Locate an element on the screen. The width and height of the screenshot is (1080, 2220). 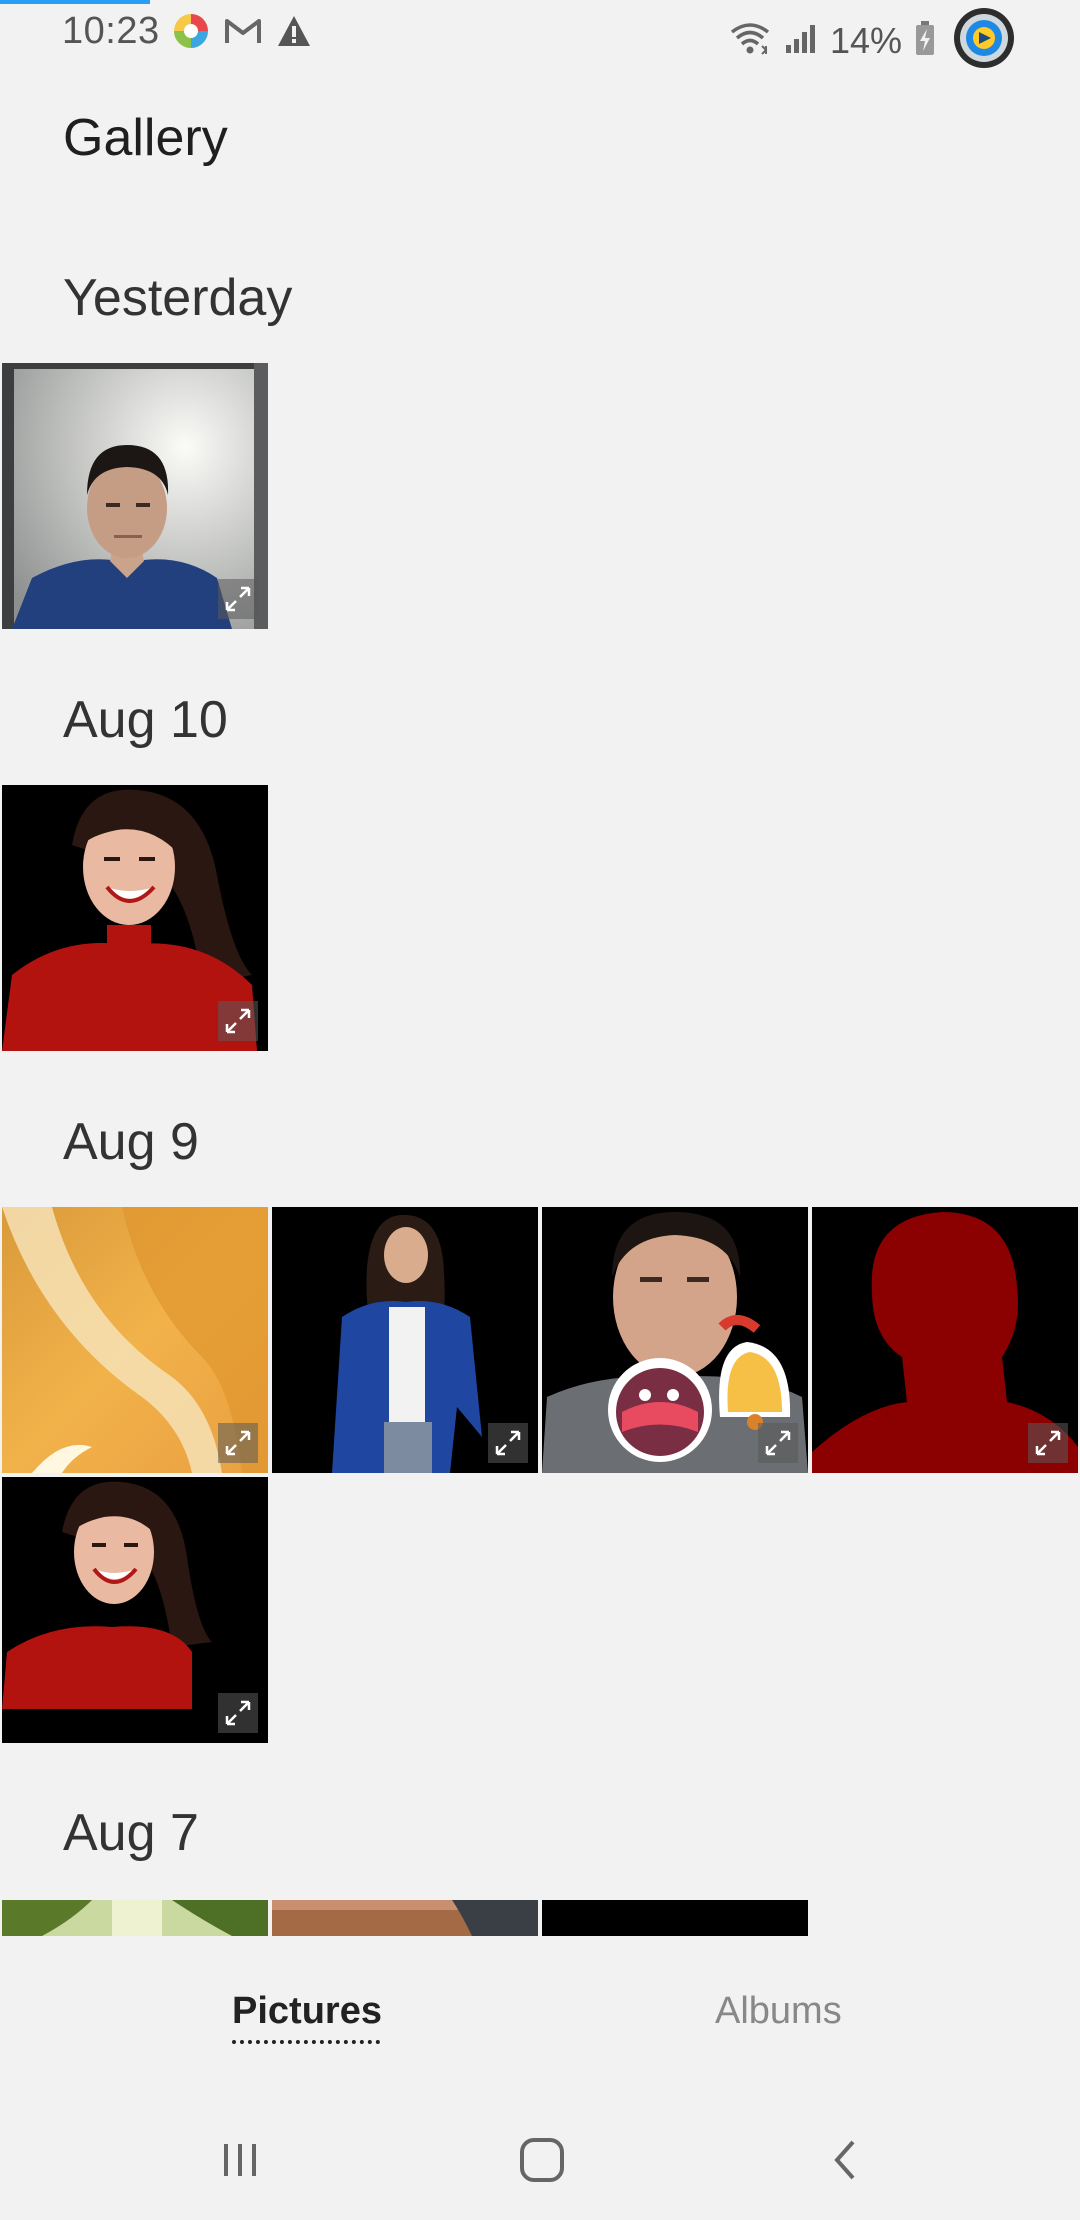
gmail-icon is located at coordinates (243, 33).